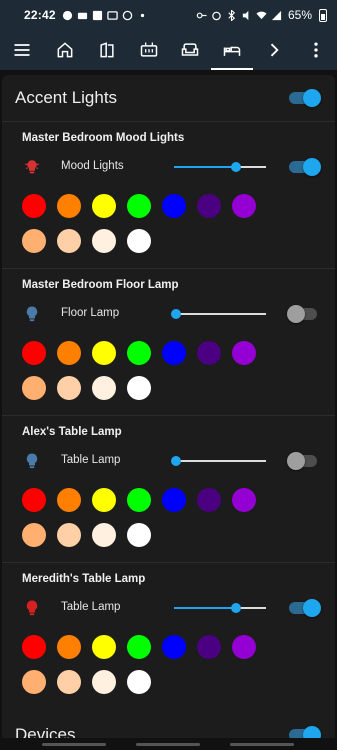 The width and height of the screenshot is (337, 750). I want to click on nav-back, so click(262, 744).